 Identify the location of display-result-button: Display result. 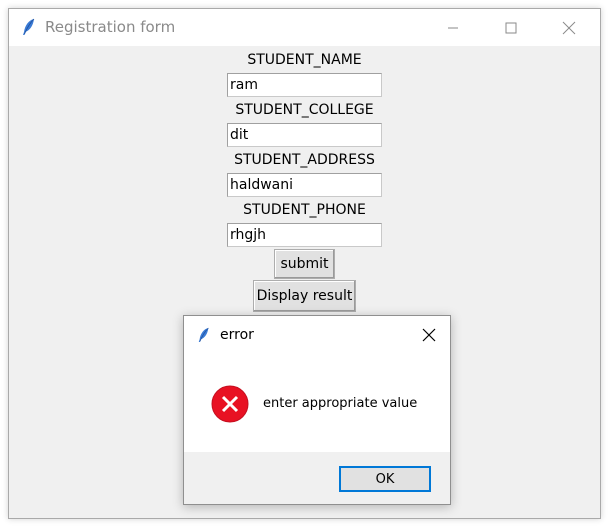
(304, 296).